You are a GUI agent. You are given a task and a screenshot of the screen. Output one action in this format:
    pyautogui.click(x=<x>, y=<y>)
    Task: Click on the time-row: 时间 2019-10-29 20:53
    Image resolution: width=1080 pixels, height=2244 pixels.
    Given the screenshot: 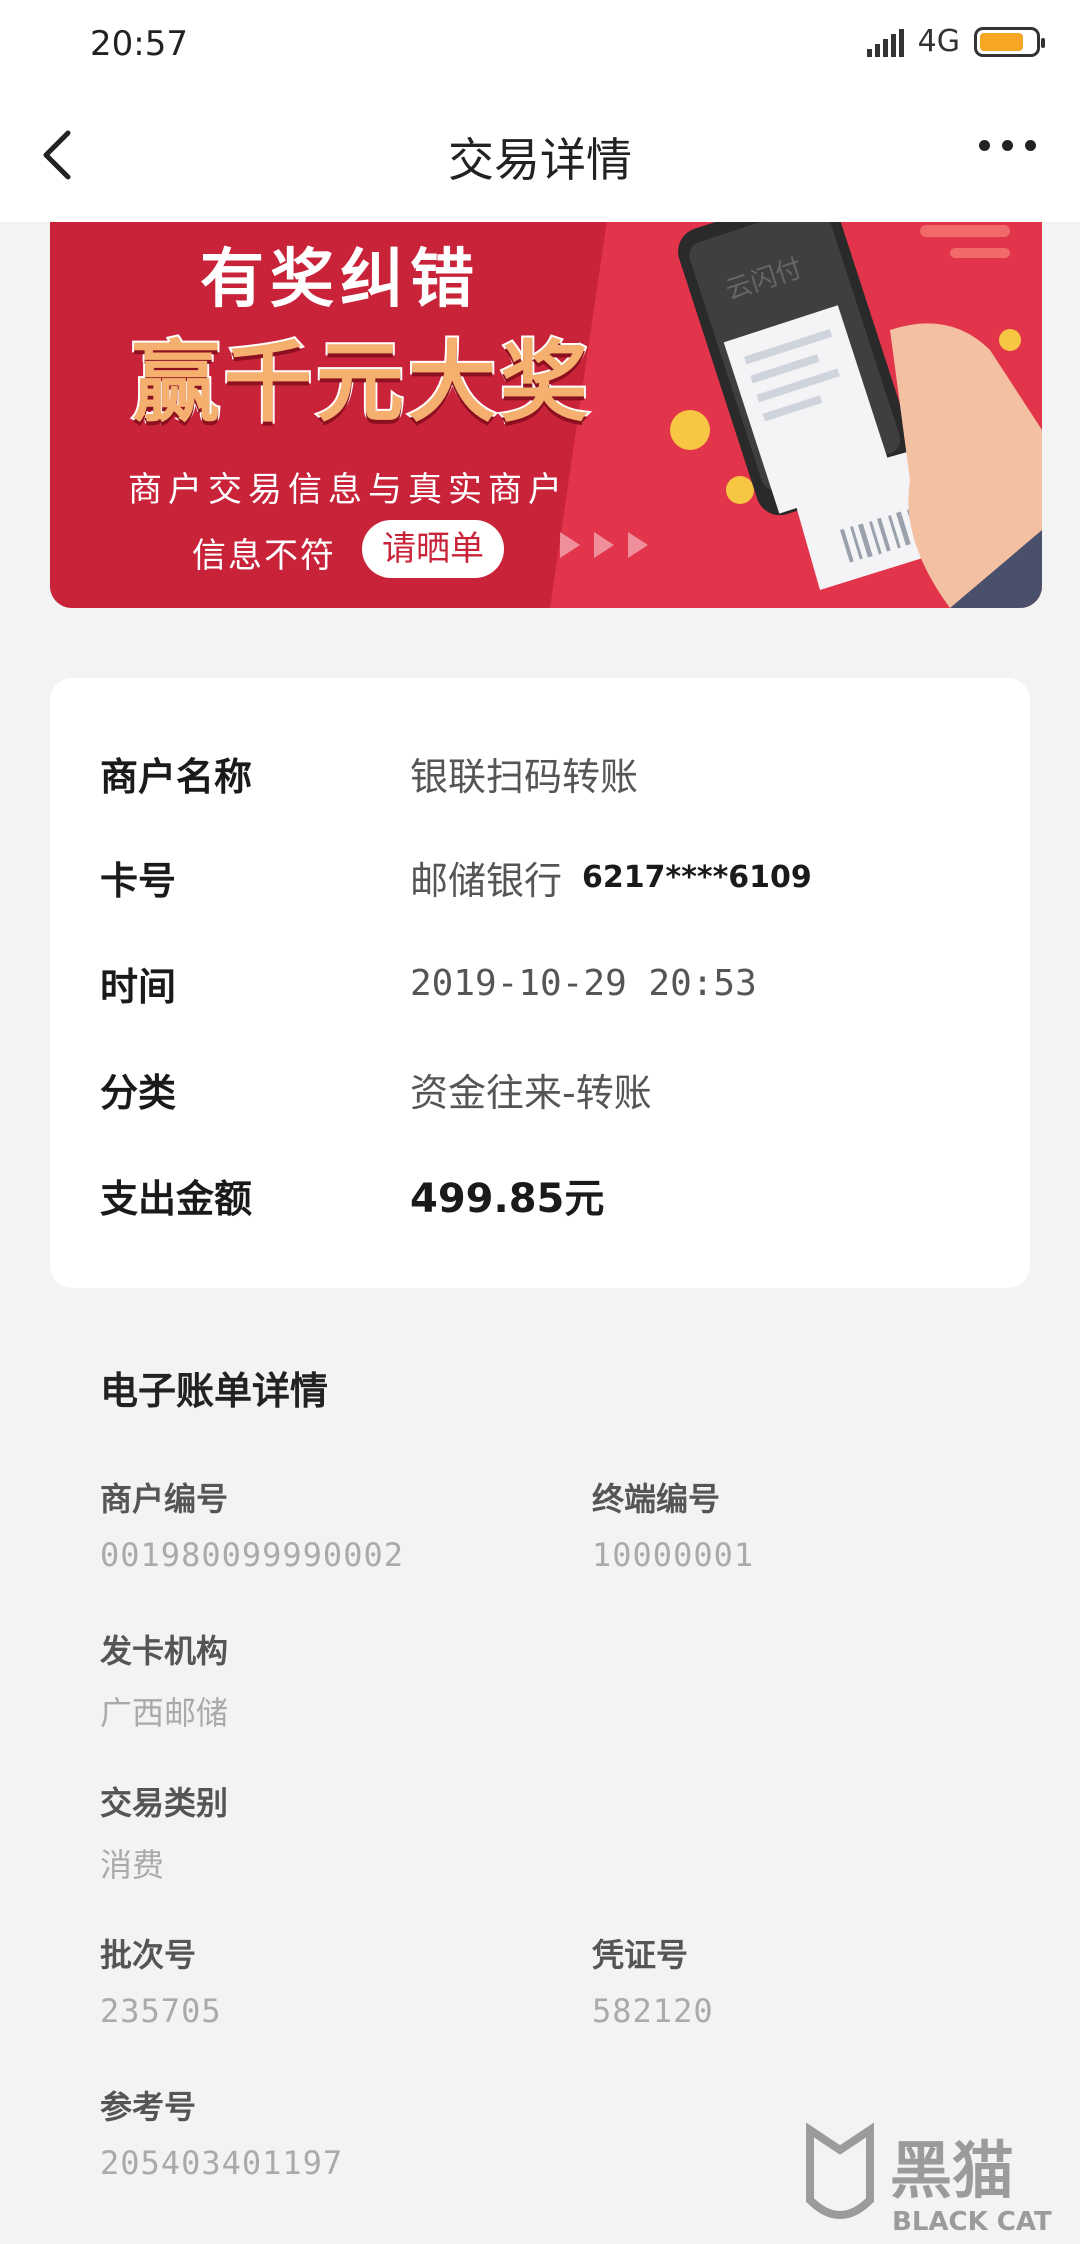 What is the action you would take?
    pyautogui.click(x=428, y=983)
    